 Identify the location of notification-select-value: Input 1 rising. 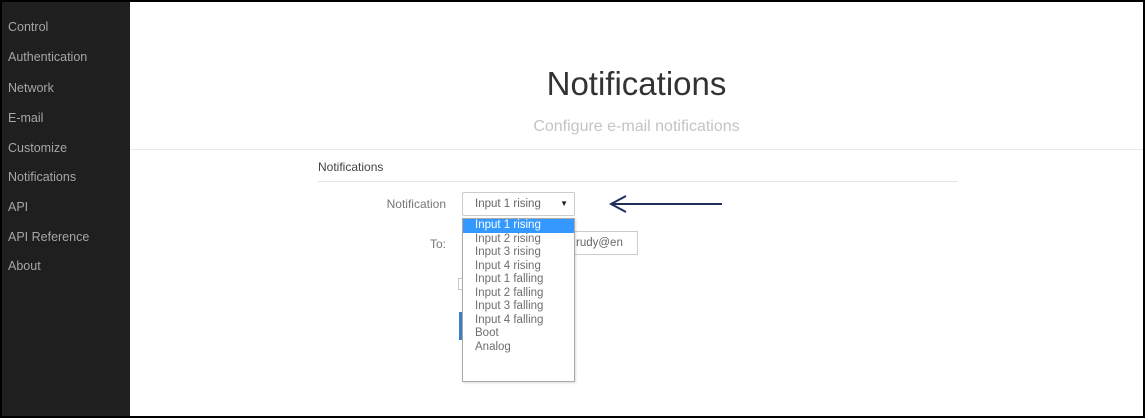
(508, 204).